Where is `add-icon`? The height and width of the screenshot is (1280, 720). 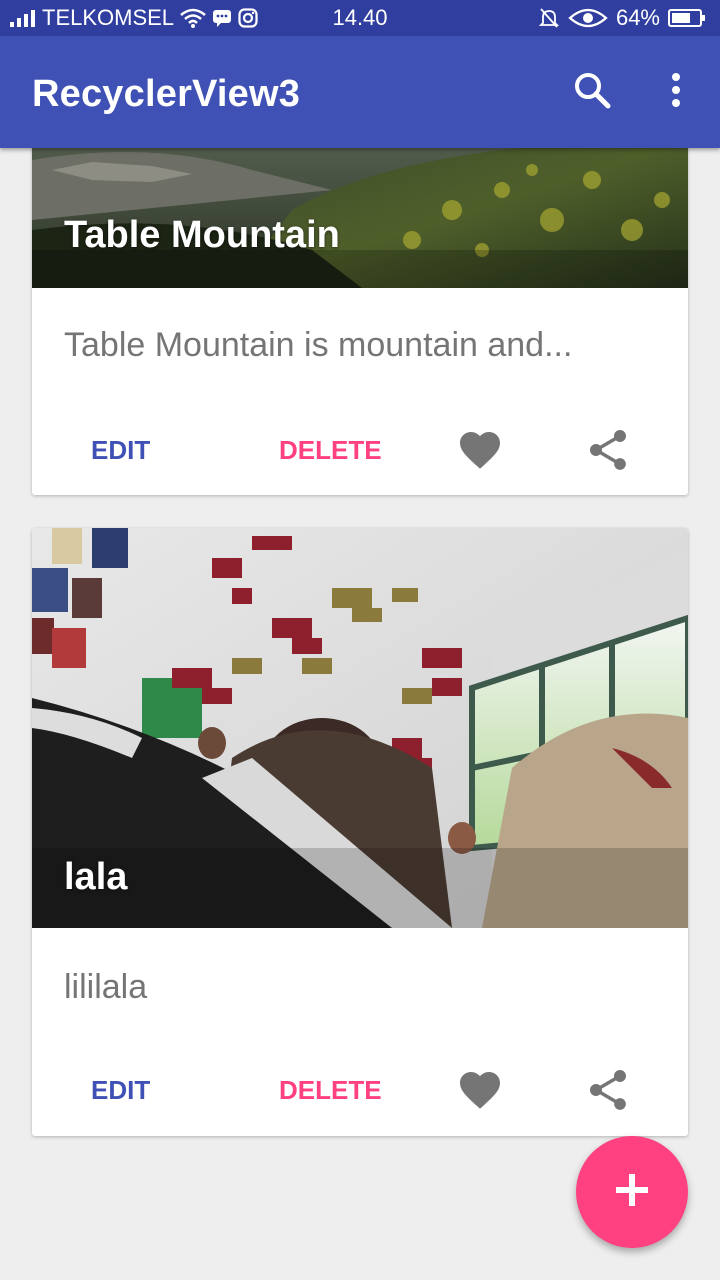
add-icon is located at coordinates (632, 1192).